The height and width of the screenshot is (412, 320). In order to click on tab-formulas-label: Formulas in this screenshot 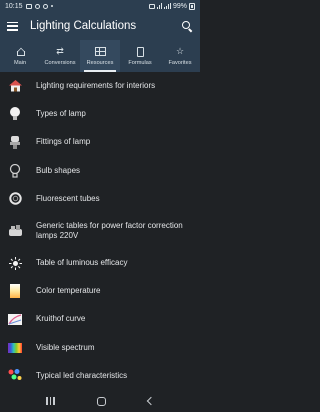, I will do `click(140, 62)`.